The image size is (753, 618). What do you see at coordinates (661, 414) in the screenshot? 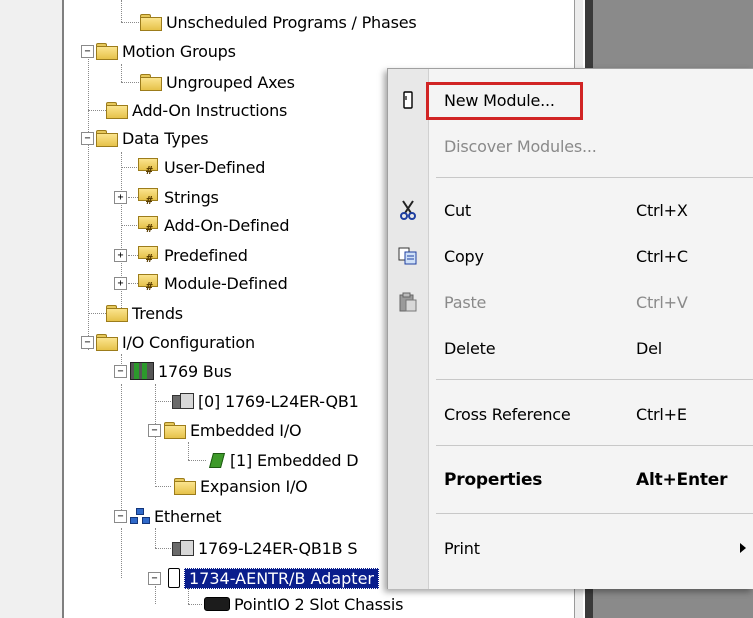
I see `menu-item-shortcut: Ctrl+E` at bounding box center [661, 414].